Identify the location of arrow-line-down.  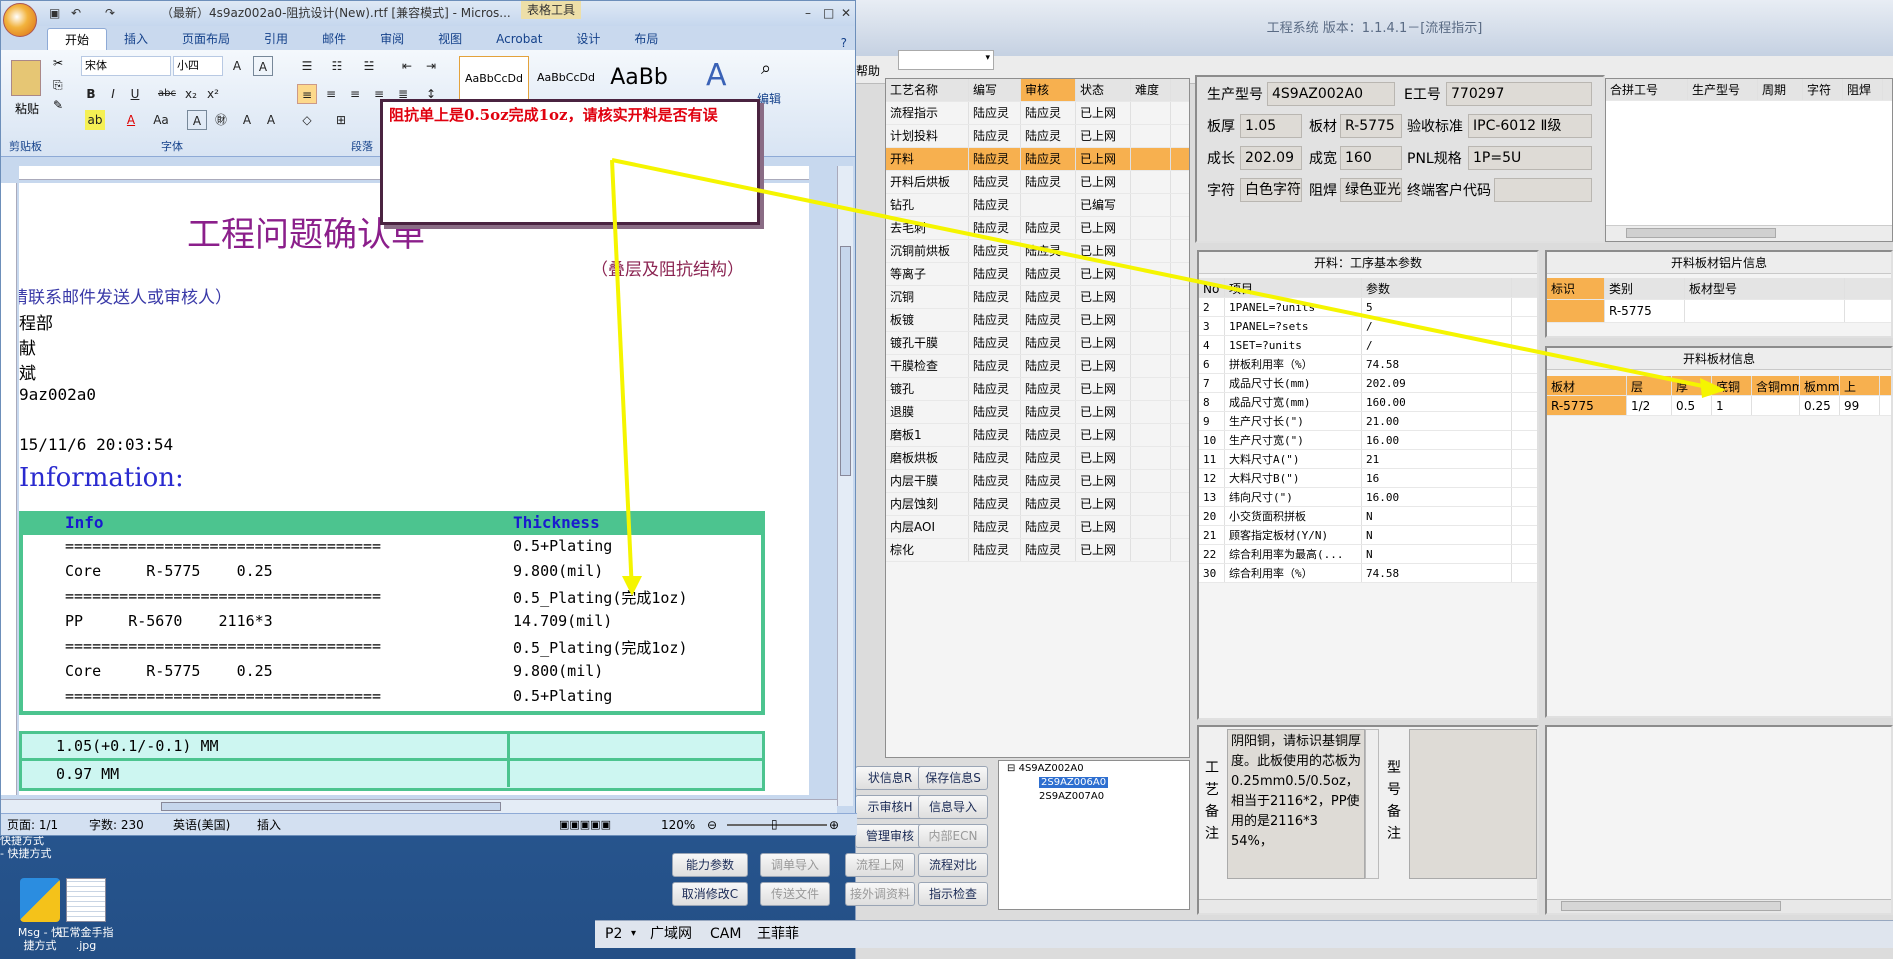
(622, 376).